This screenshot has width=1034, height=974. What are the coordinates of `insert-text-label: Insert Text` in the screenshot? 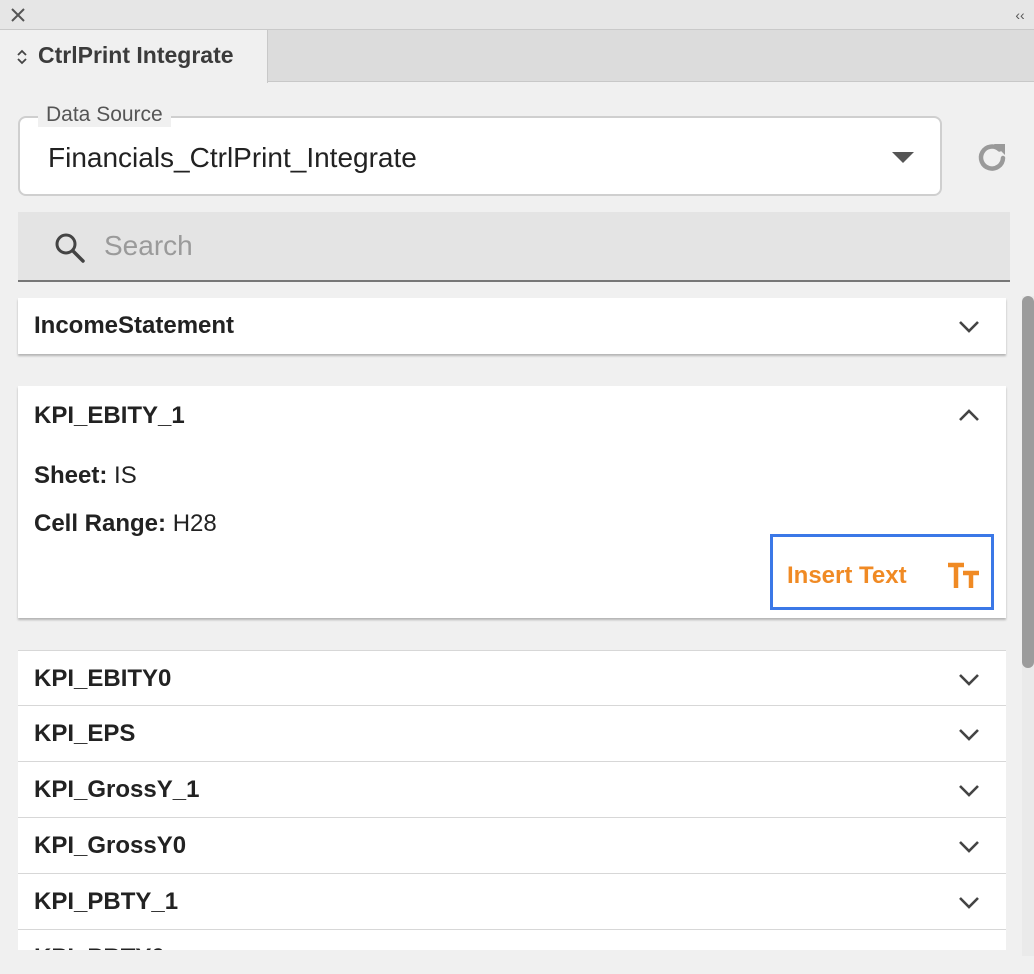 It's located at (847, 575).